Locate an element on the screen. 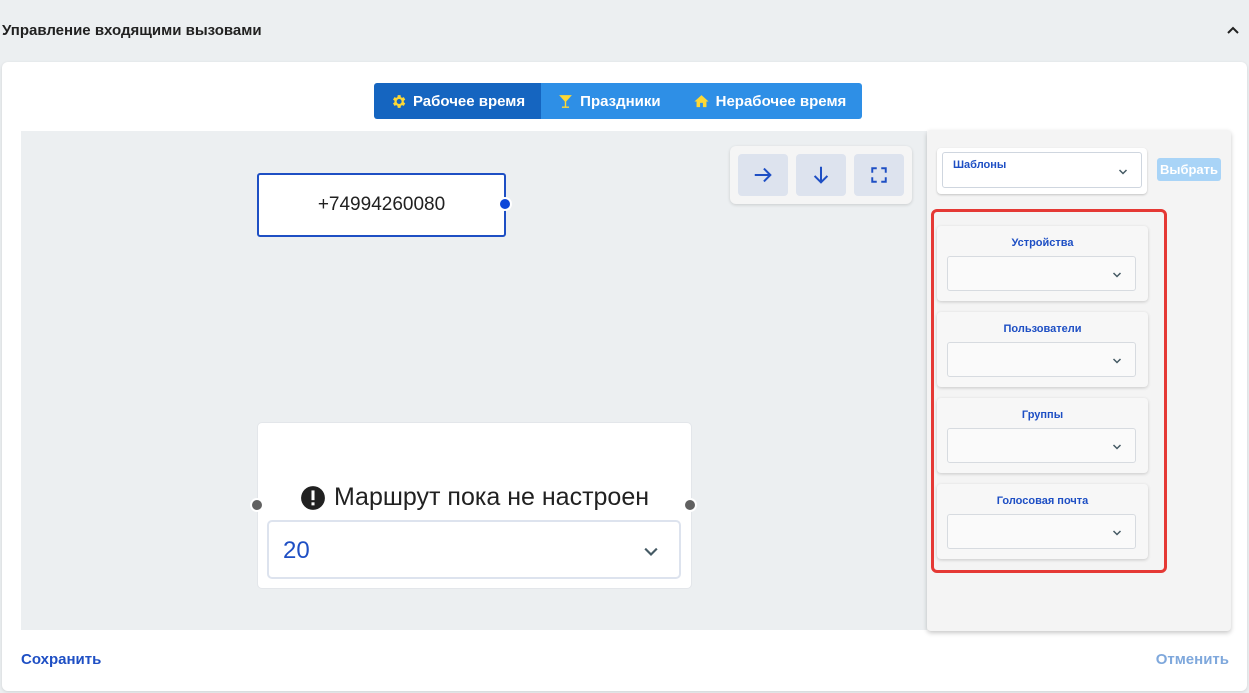  fit-view-button is located at coordinates (879, 175).